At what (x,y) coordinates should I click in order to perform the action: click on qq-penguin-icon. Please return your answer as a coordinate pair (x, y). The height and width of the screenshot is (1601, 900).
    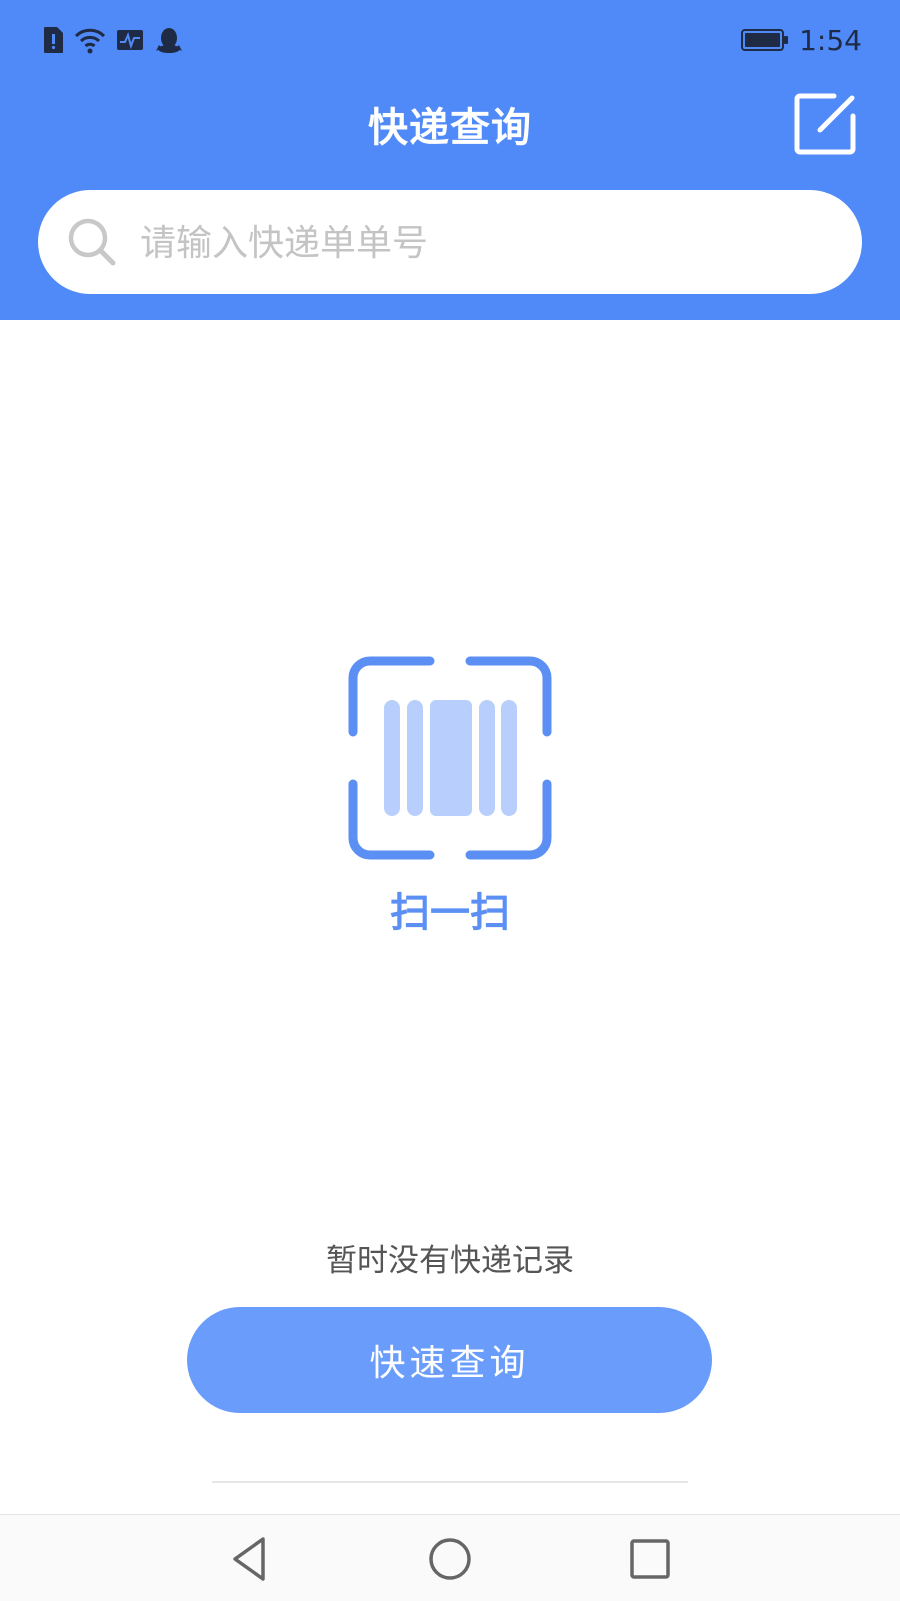
    Looking at the image, I should click on (169, 40).